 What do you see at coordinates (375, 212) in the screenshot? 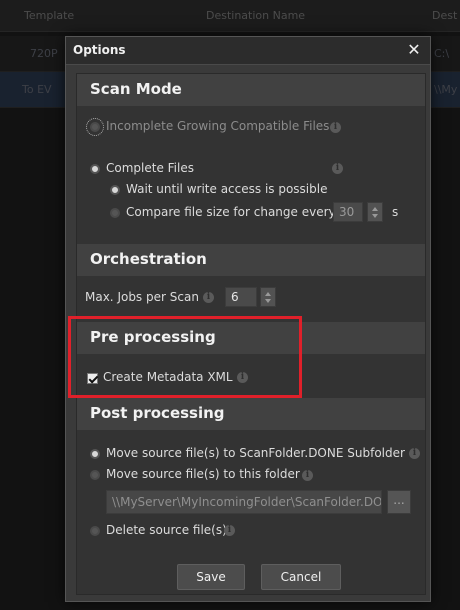
I see `compare-interval-stepper` at bounding box center [375, 212].